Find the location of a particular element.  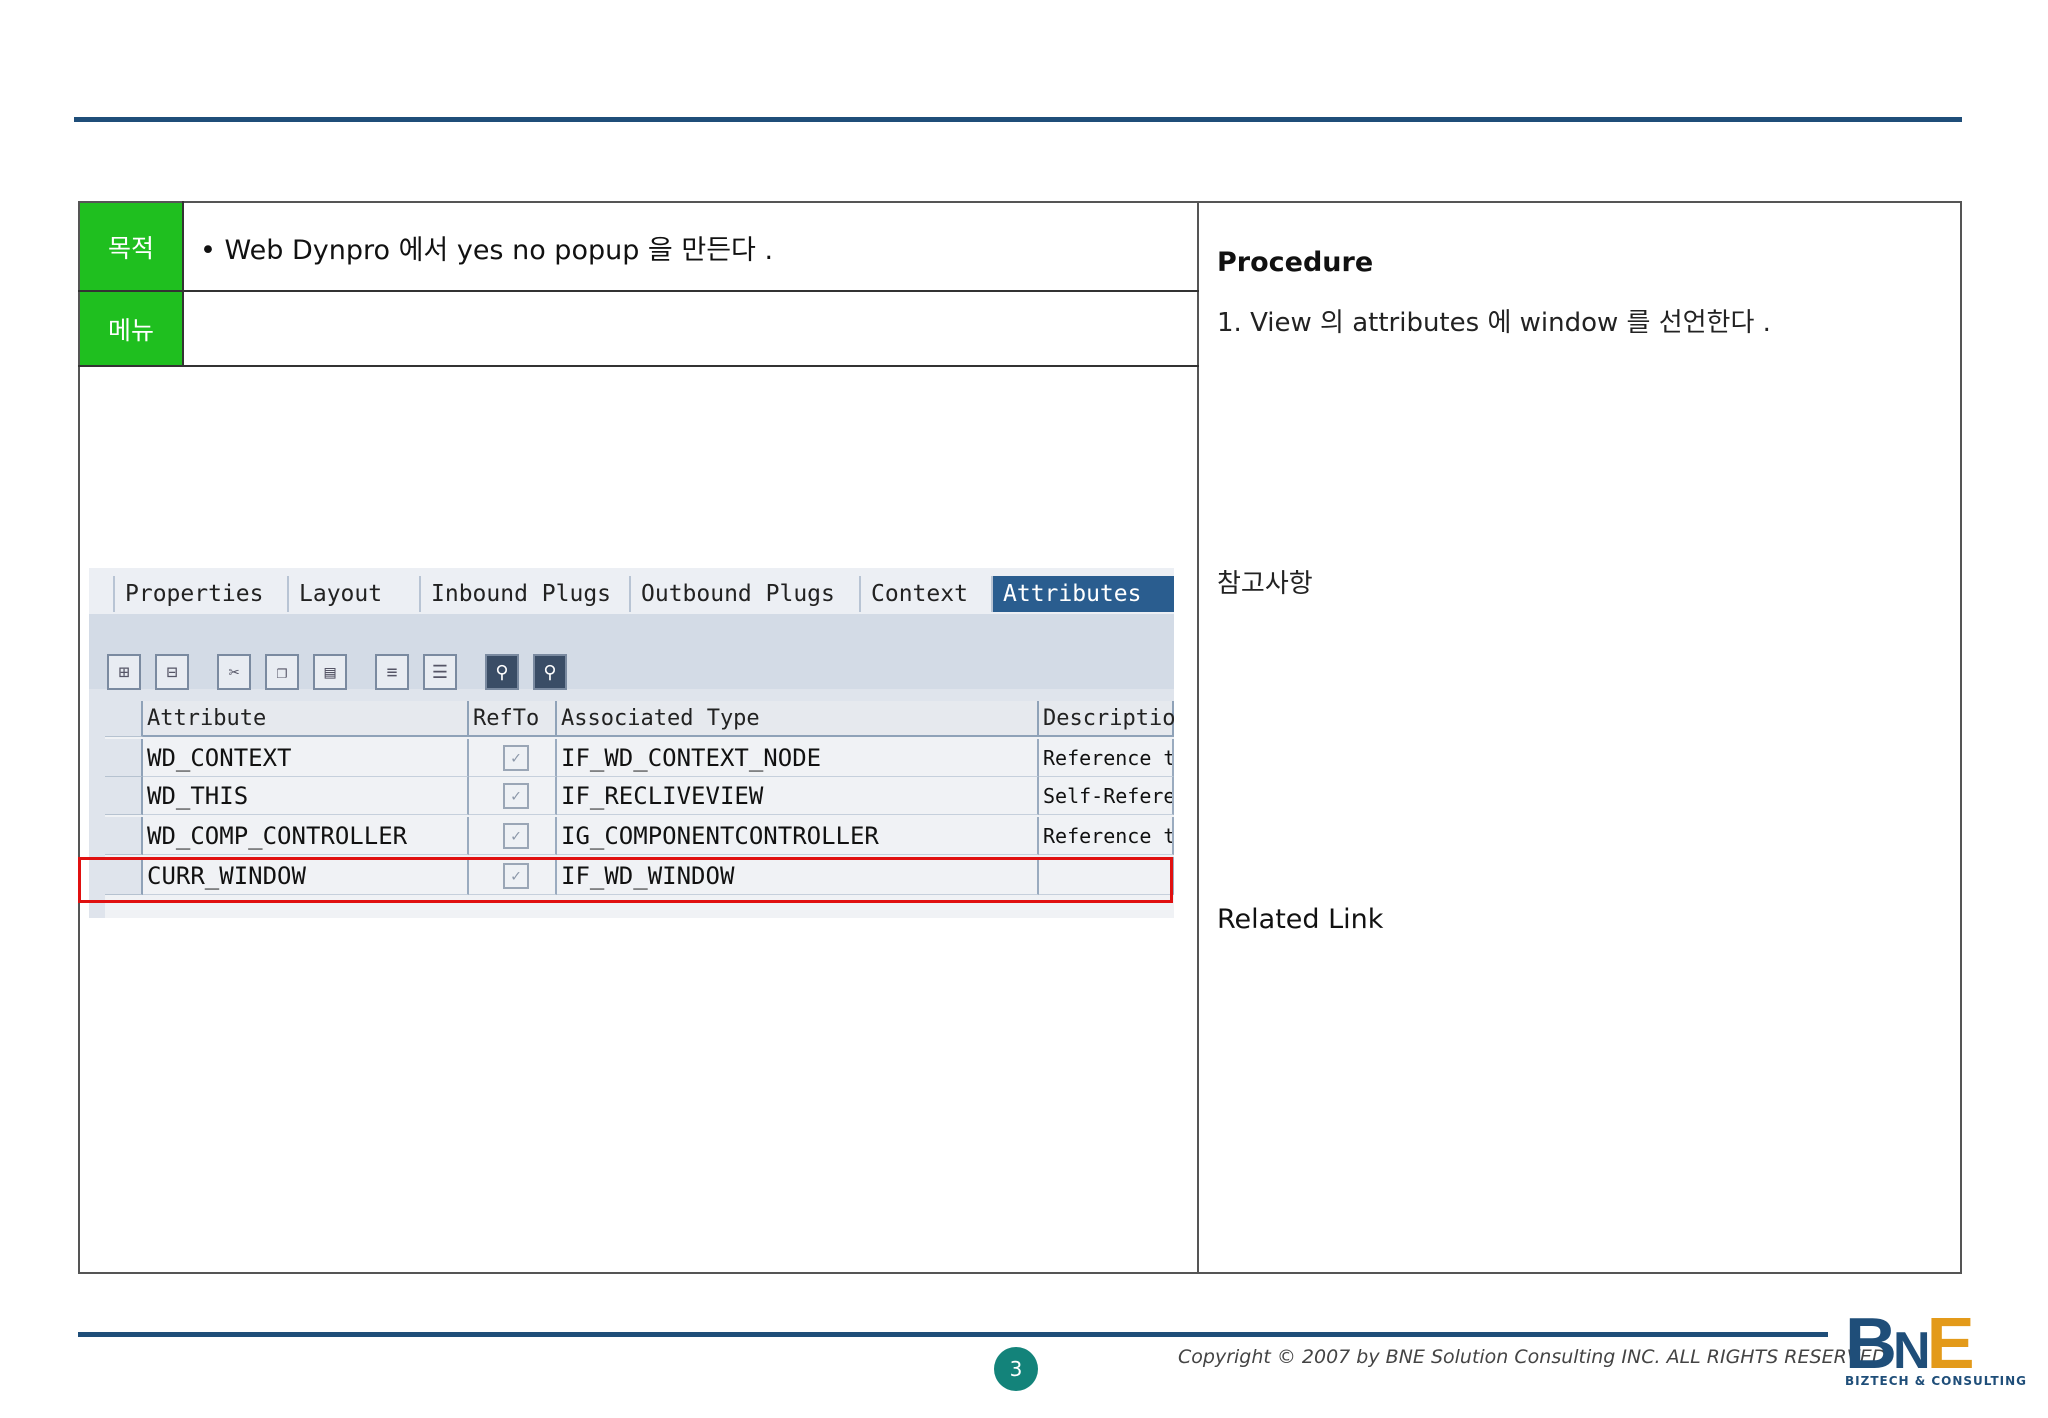

column-divider is located at coordinates (1198, 737).